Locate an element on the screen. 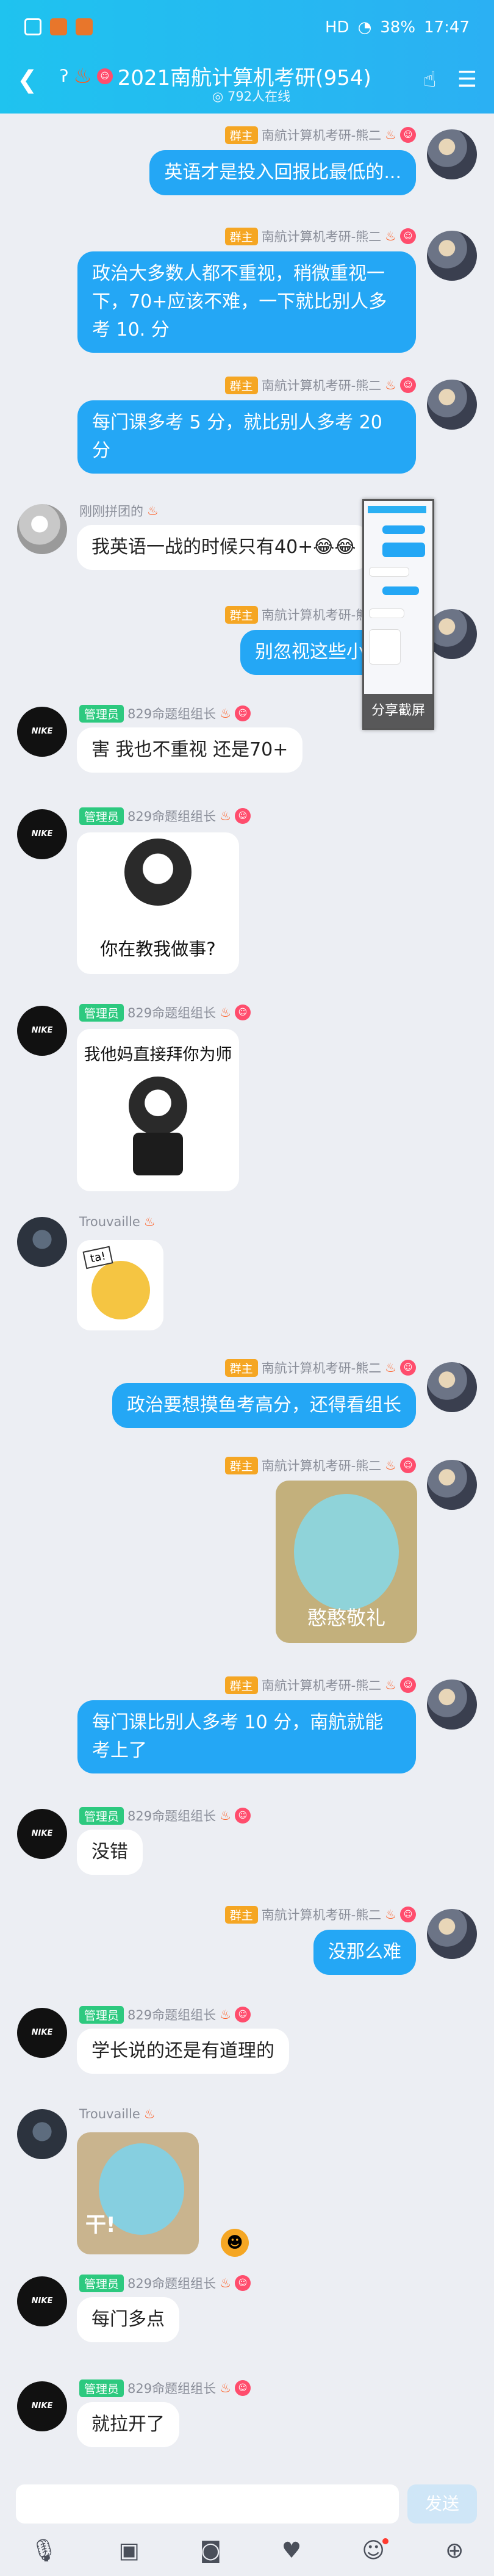 This screenshot has width=494, height=2576. sticker-caption: 憨憨敬礼 is located at coordinates (346, 1617).